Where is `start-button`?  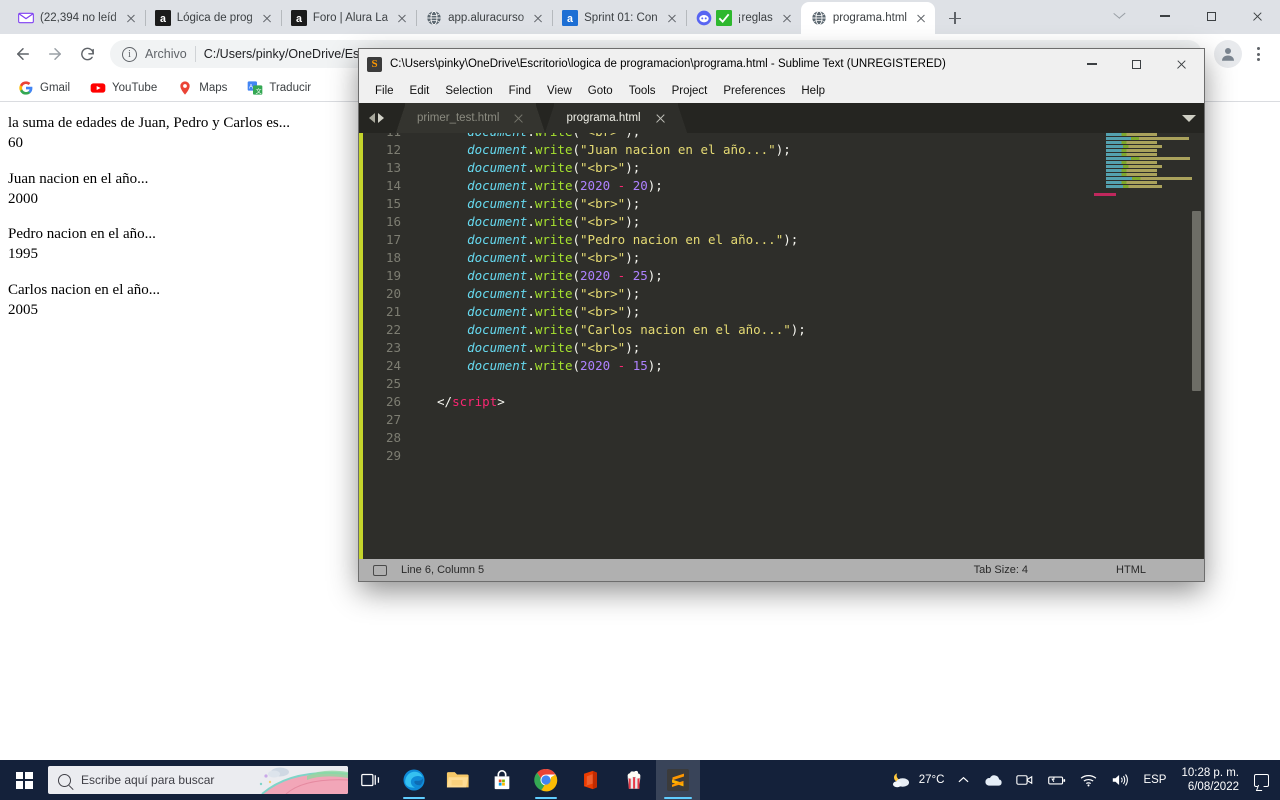 start-button is located at coordinates (24, 780).